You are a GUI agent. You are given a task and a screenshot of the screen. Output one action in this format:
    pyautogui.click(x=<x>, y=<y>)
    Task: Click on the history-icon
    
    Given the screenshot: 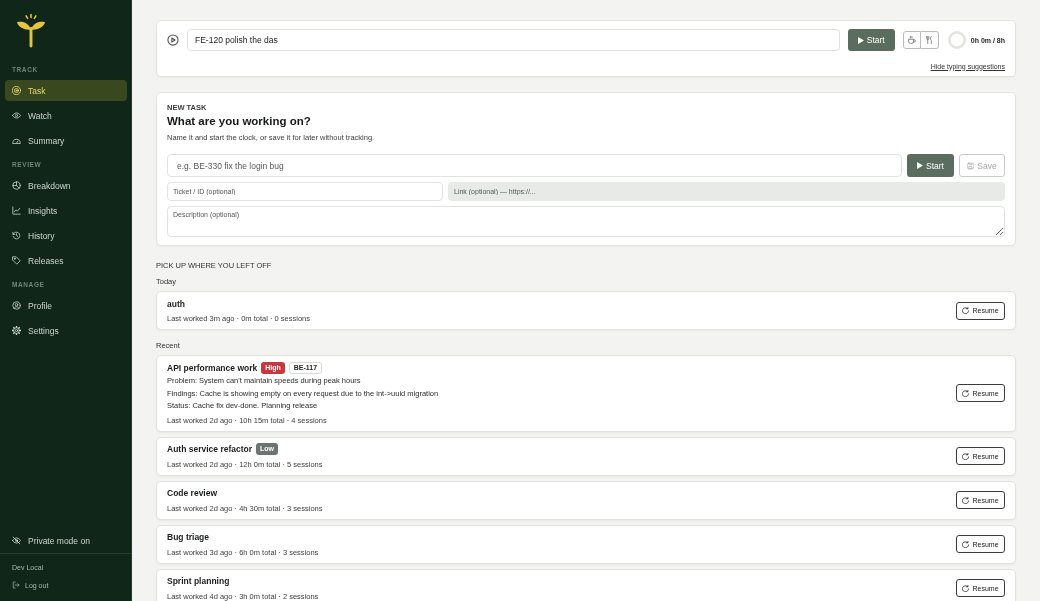 What is the action you would take?
    pyautogui.click(x=16, y=235)
    